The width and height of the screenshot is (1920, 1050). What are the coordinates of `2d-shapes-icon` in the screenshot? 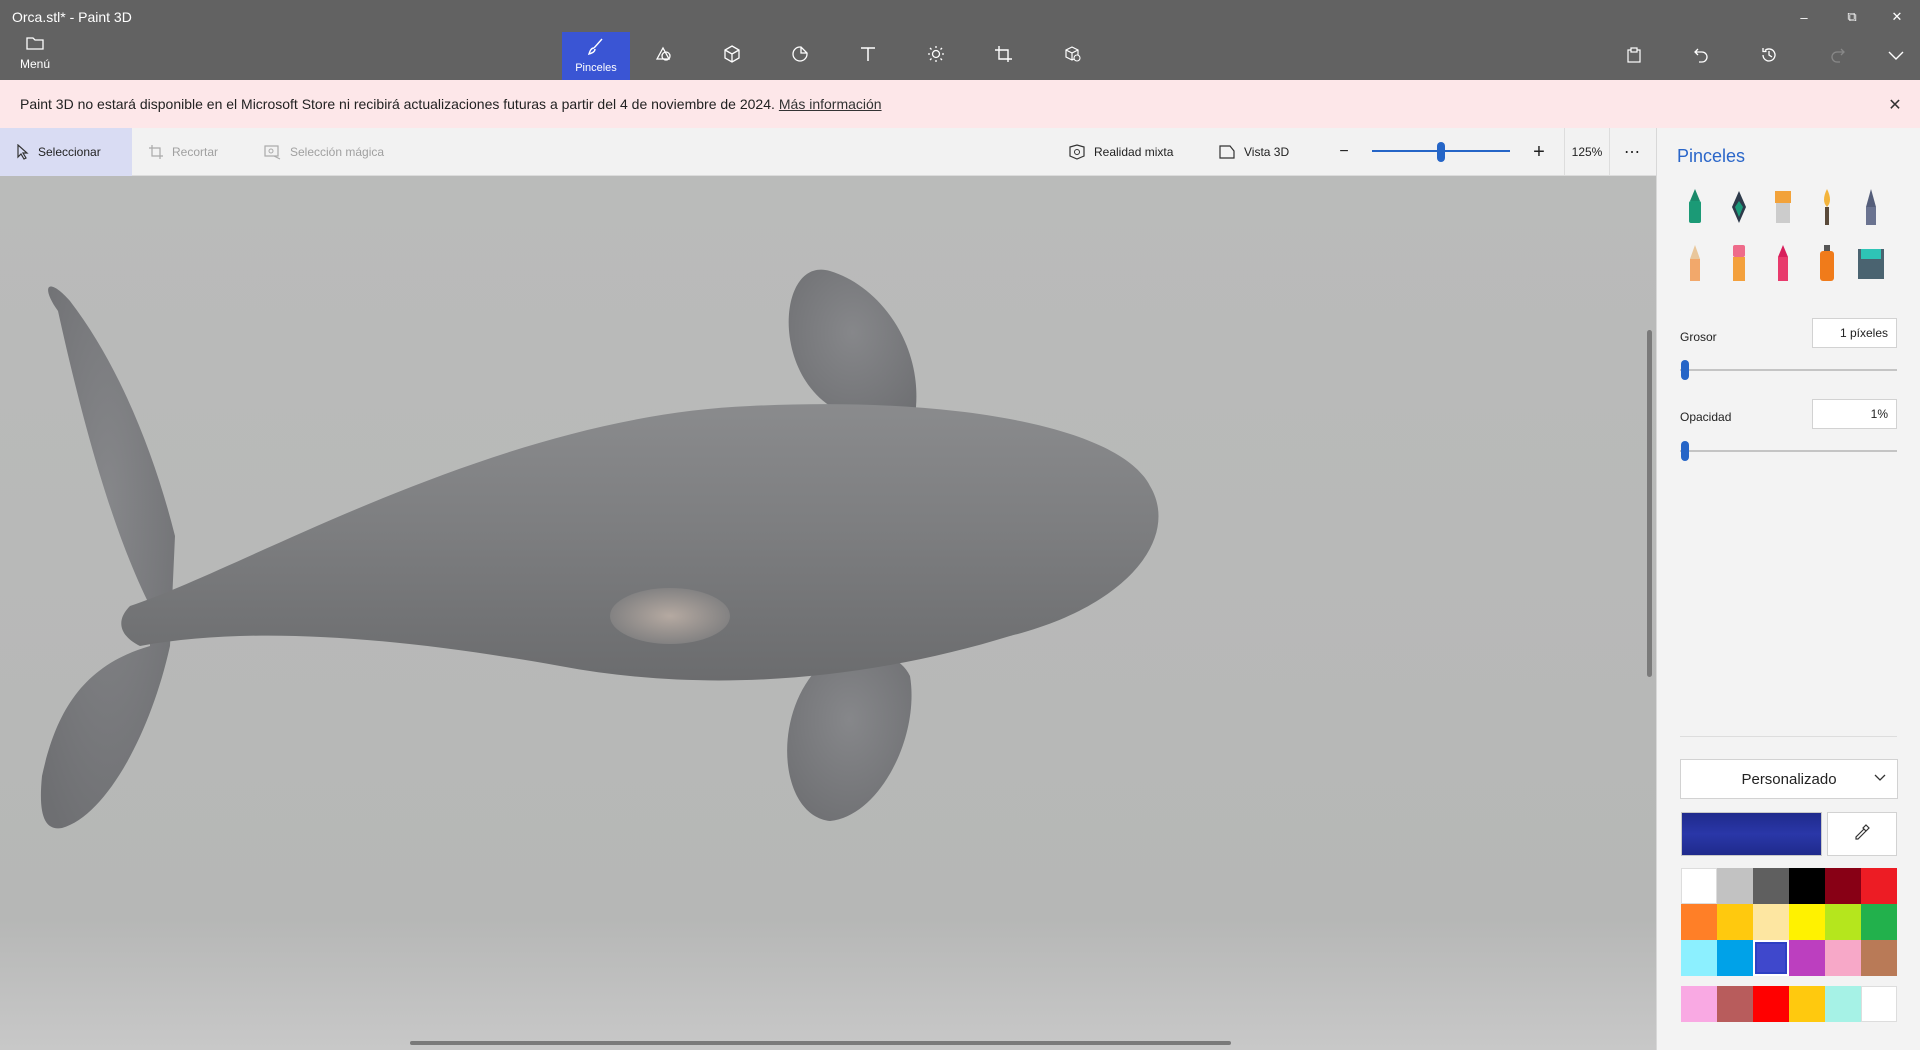 It's located at (664, 56).